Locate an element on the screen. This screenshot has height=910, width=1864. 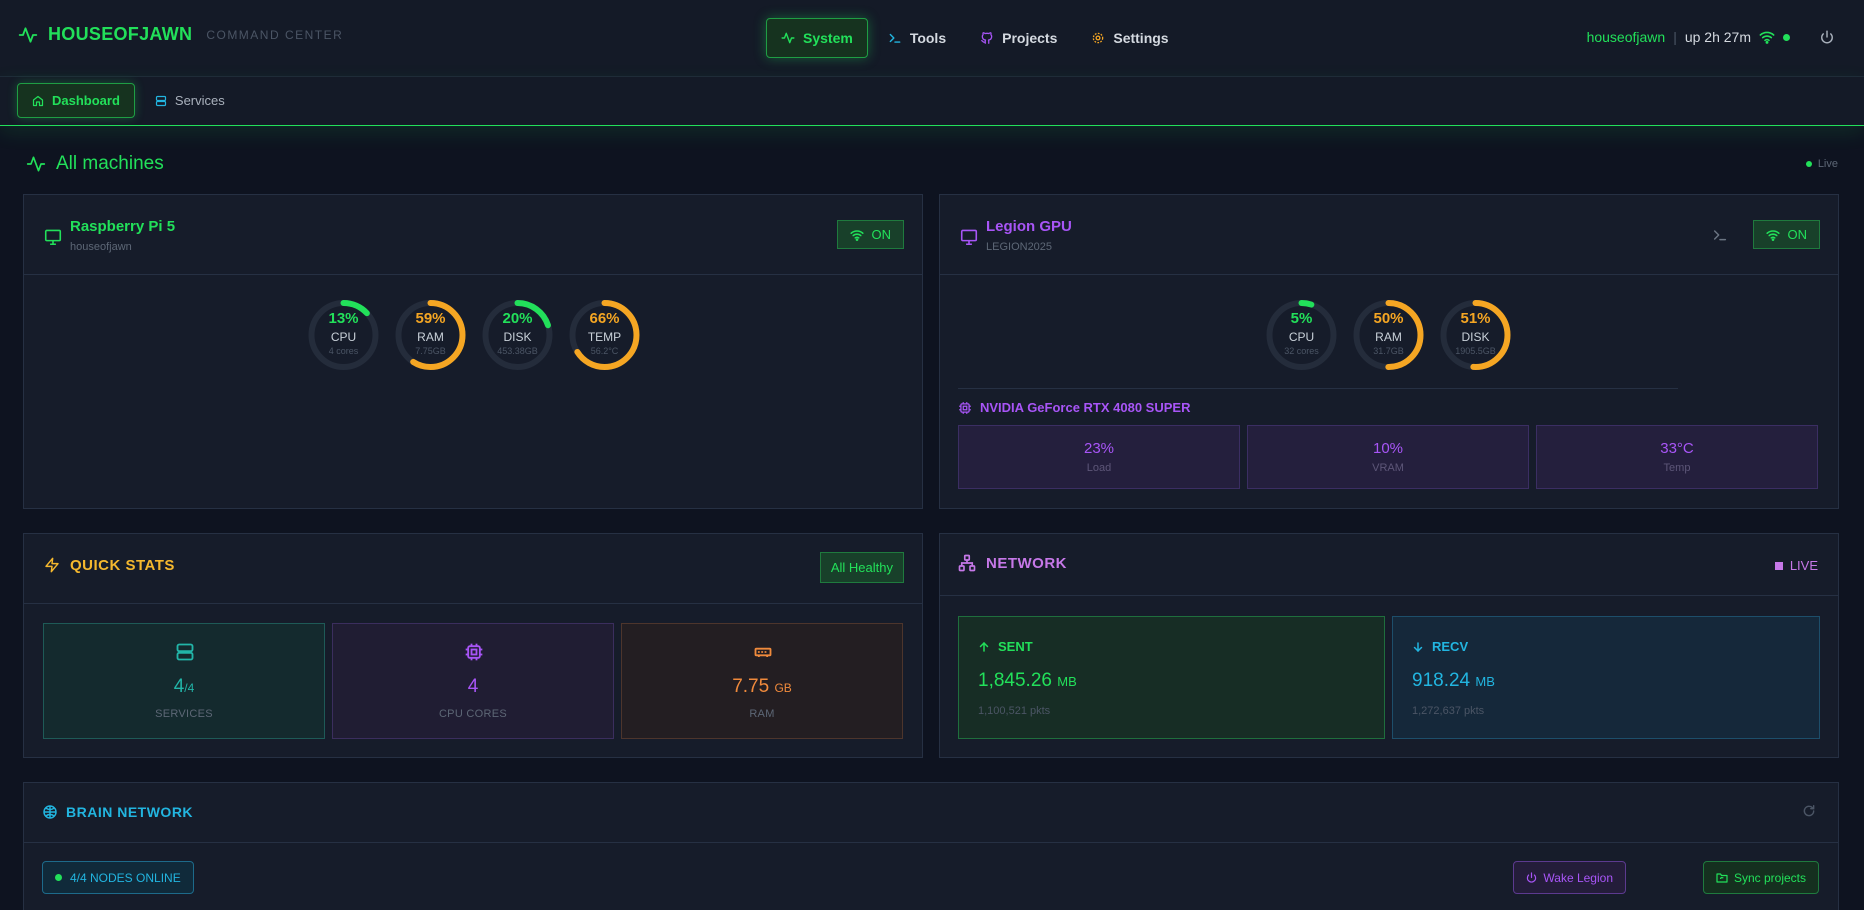
sent-value: 1,845.26 MB is located at coordinates (1027, 681).